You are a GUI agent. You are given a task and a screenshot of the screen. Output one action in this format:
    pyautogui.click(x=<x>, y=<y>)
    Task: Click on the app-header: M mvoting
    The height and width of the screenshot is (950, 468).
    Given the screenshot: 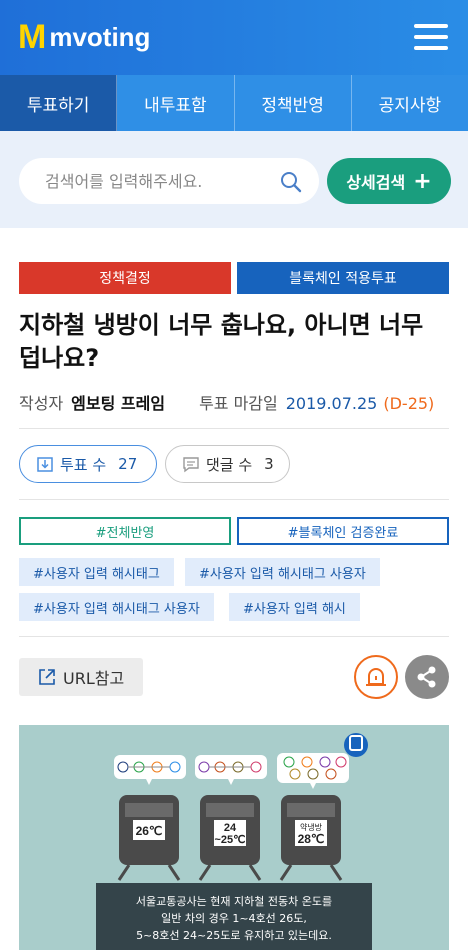 What is the action you would take?
    pyautogui.click(x=234, y=37)
    